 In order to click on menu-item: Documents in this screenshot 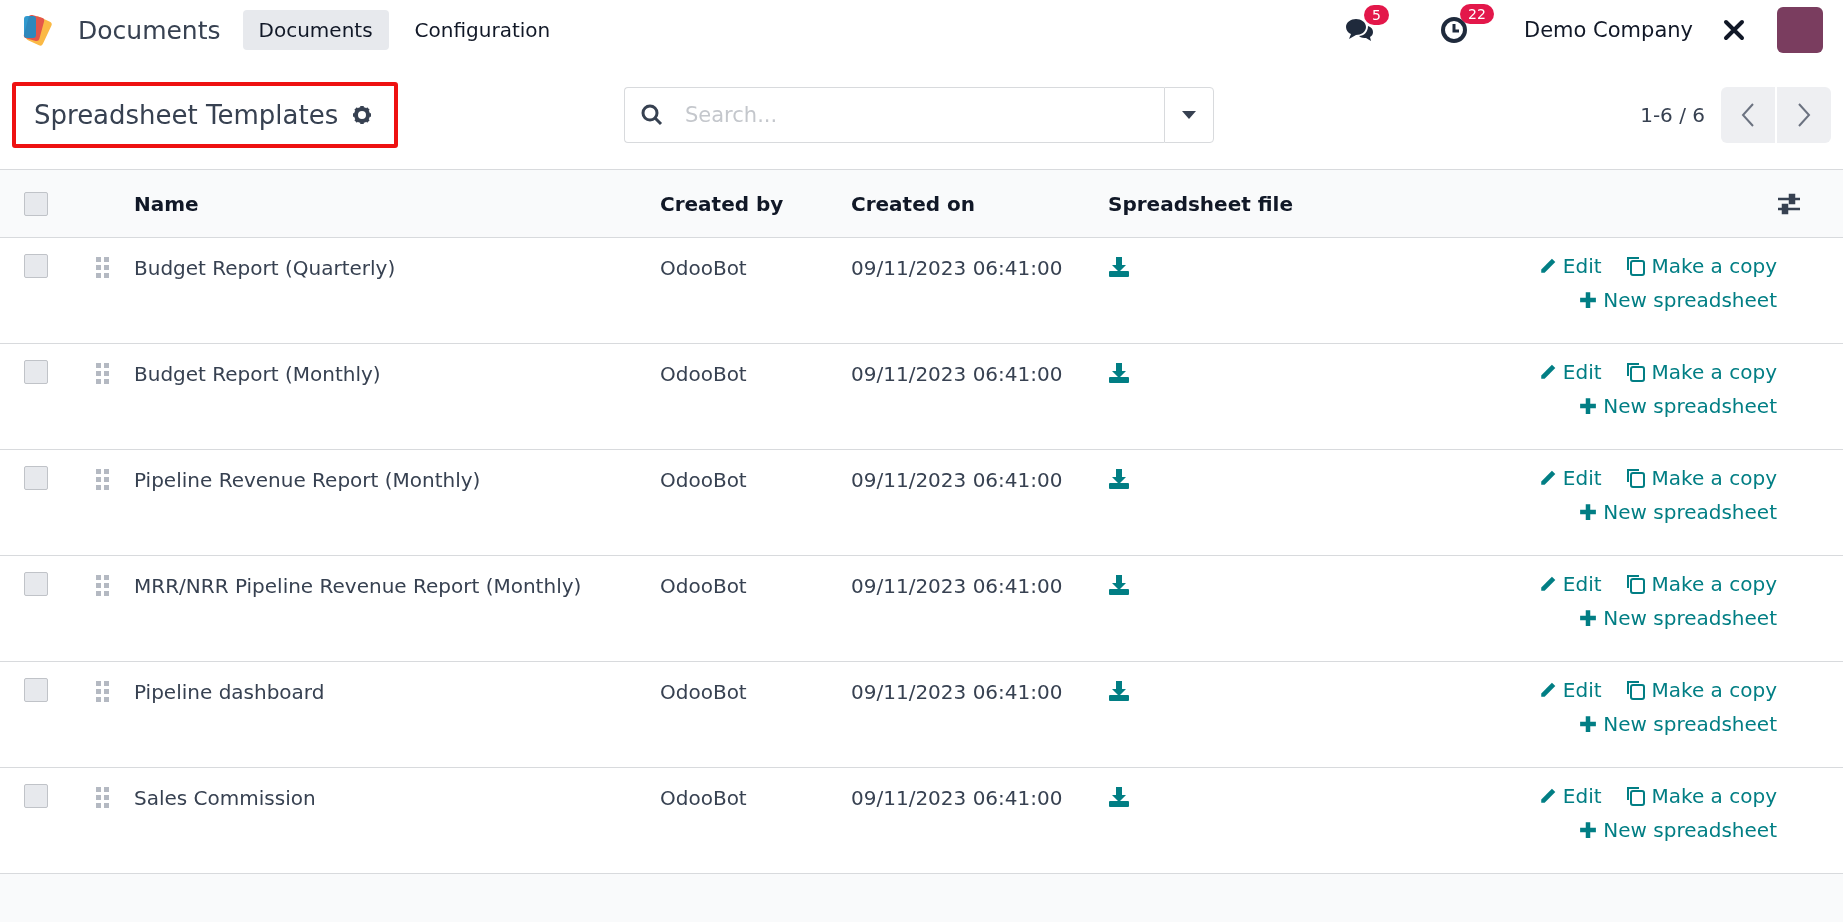, I will do `click(315, 30)`.